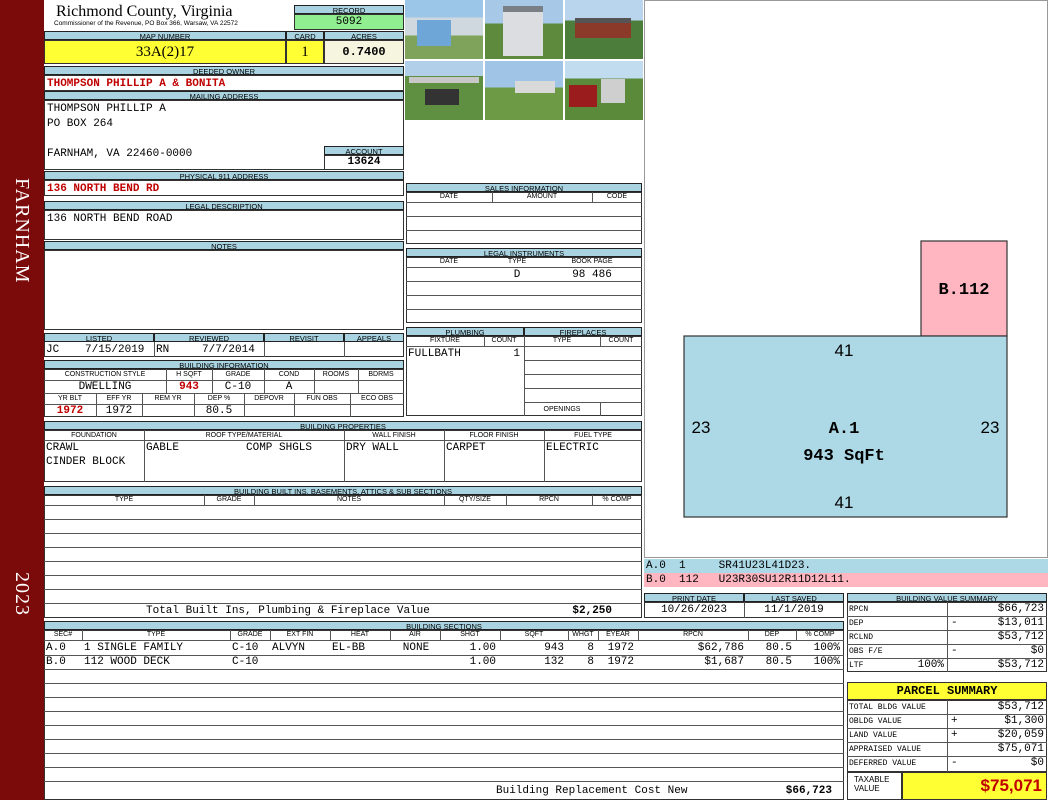  What do you see at coordinates (165, 52) in the screenshot?
I see `map-number-value: 33A(2)17` at bounding box center [165, 52].